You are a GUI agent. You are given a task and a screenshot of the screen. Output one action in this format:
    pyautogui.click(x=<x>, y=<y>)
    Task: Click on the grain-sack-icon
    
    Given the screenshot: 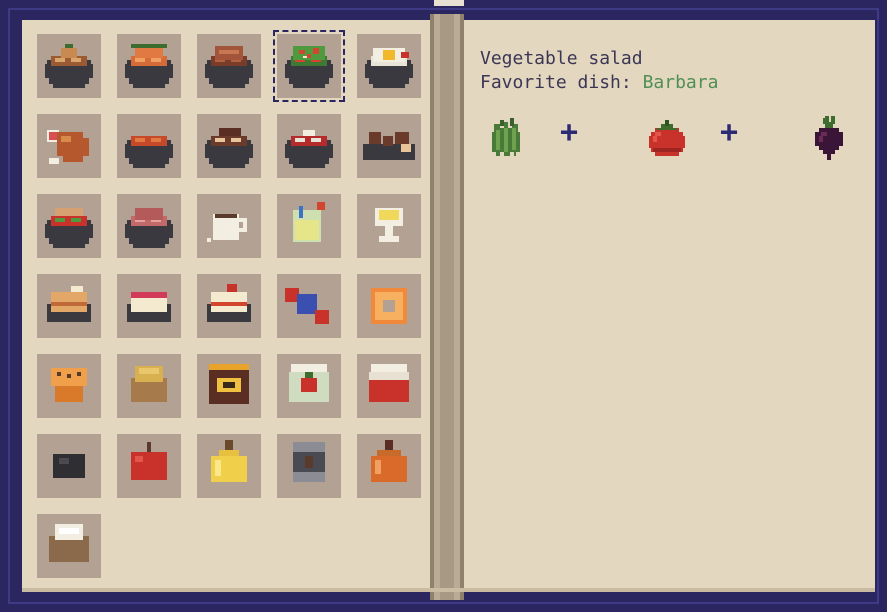 What is the action you would take?
    pyautogui.click(x=149, y=384)
    